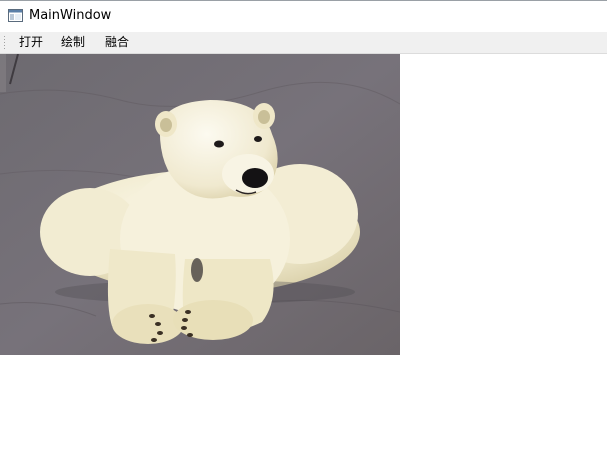  Describe the element at coordinates (31, 42) in the screenshot. I see `open-button: 打开` at that location.